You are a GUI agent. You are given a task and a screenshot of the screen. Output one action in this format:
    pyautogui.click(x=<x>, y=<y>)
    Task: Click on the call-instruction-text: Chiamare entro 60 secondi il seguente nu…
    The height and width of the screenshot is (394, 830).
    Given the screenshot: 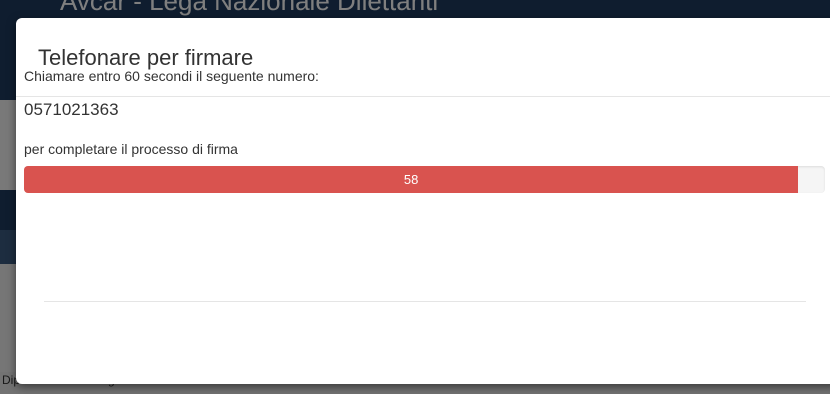 What is the action you would take?
    pyautogui.click(x=171, y=76)
    